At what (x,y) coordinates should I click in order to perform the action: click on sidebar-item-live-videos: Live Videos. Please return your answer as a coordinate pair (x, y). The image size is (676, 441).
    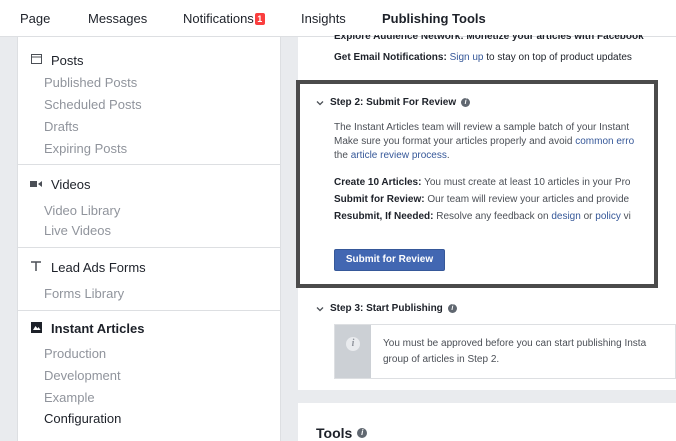
    Looking at the image, I should click on (77, 230).